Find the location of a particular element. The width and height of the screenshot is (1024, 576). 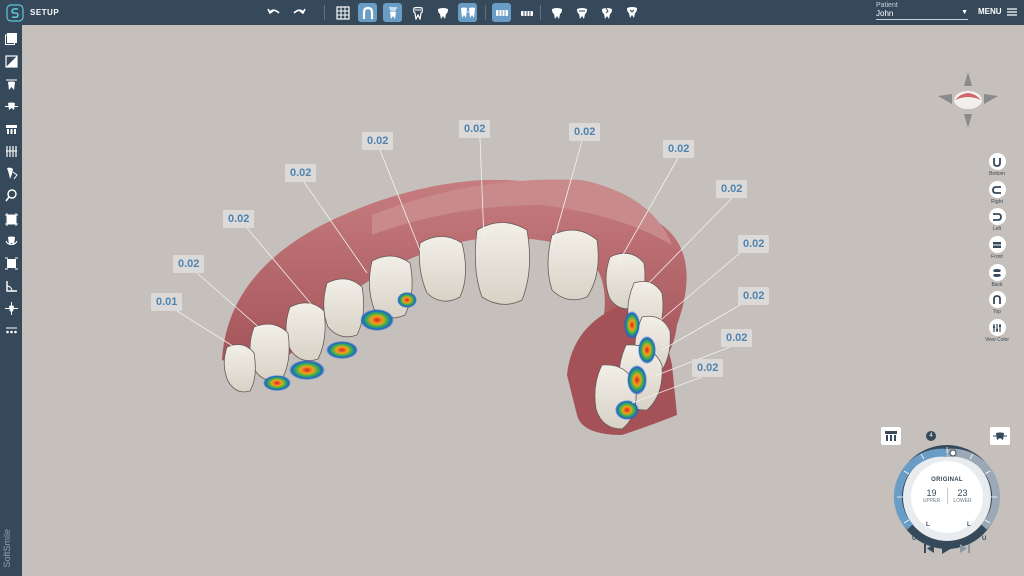

patient-label: Patient is located at coordinates (887, 5).